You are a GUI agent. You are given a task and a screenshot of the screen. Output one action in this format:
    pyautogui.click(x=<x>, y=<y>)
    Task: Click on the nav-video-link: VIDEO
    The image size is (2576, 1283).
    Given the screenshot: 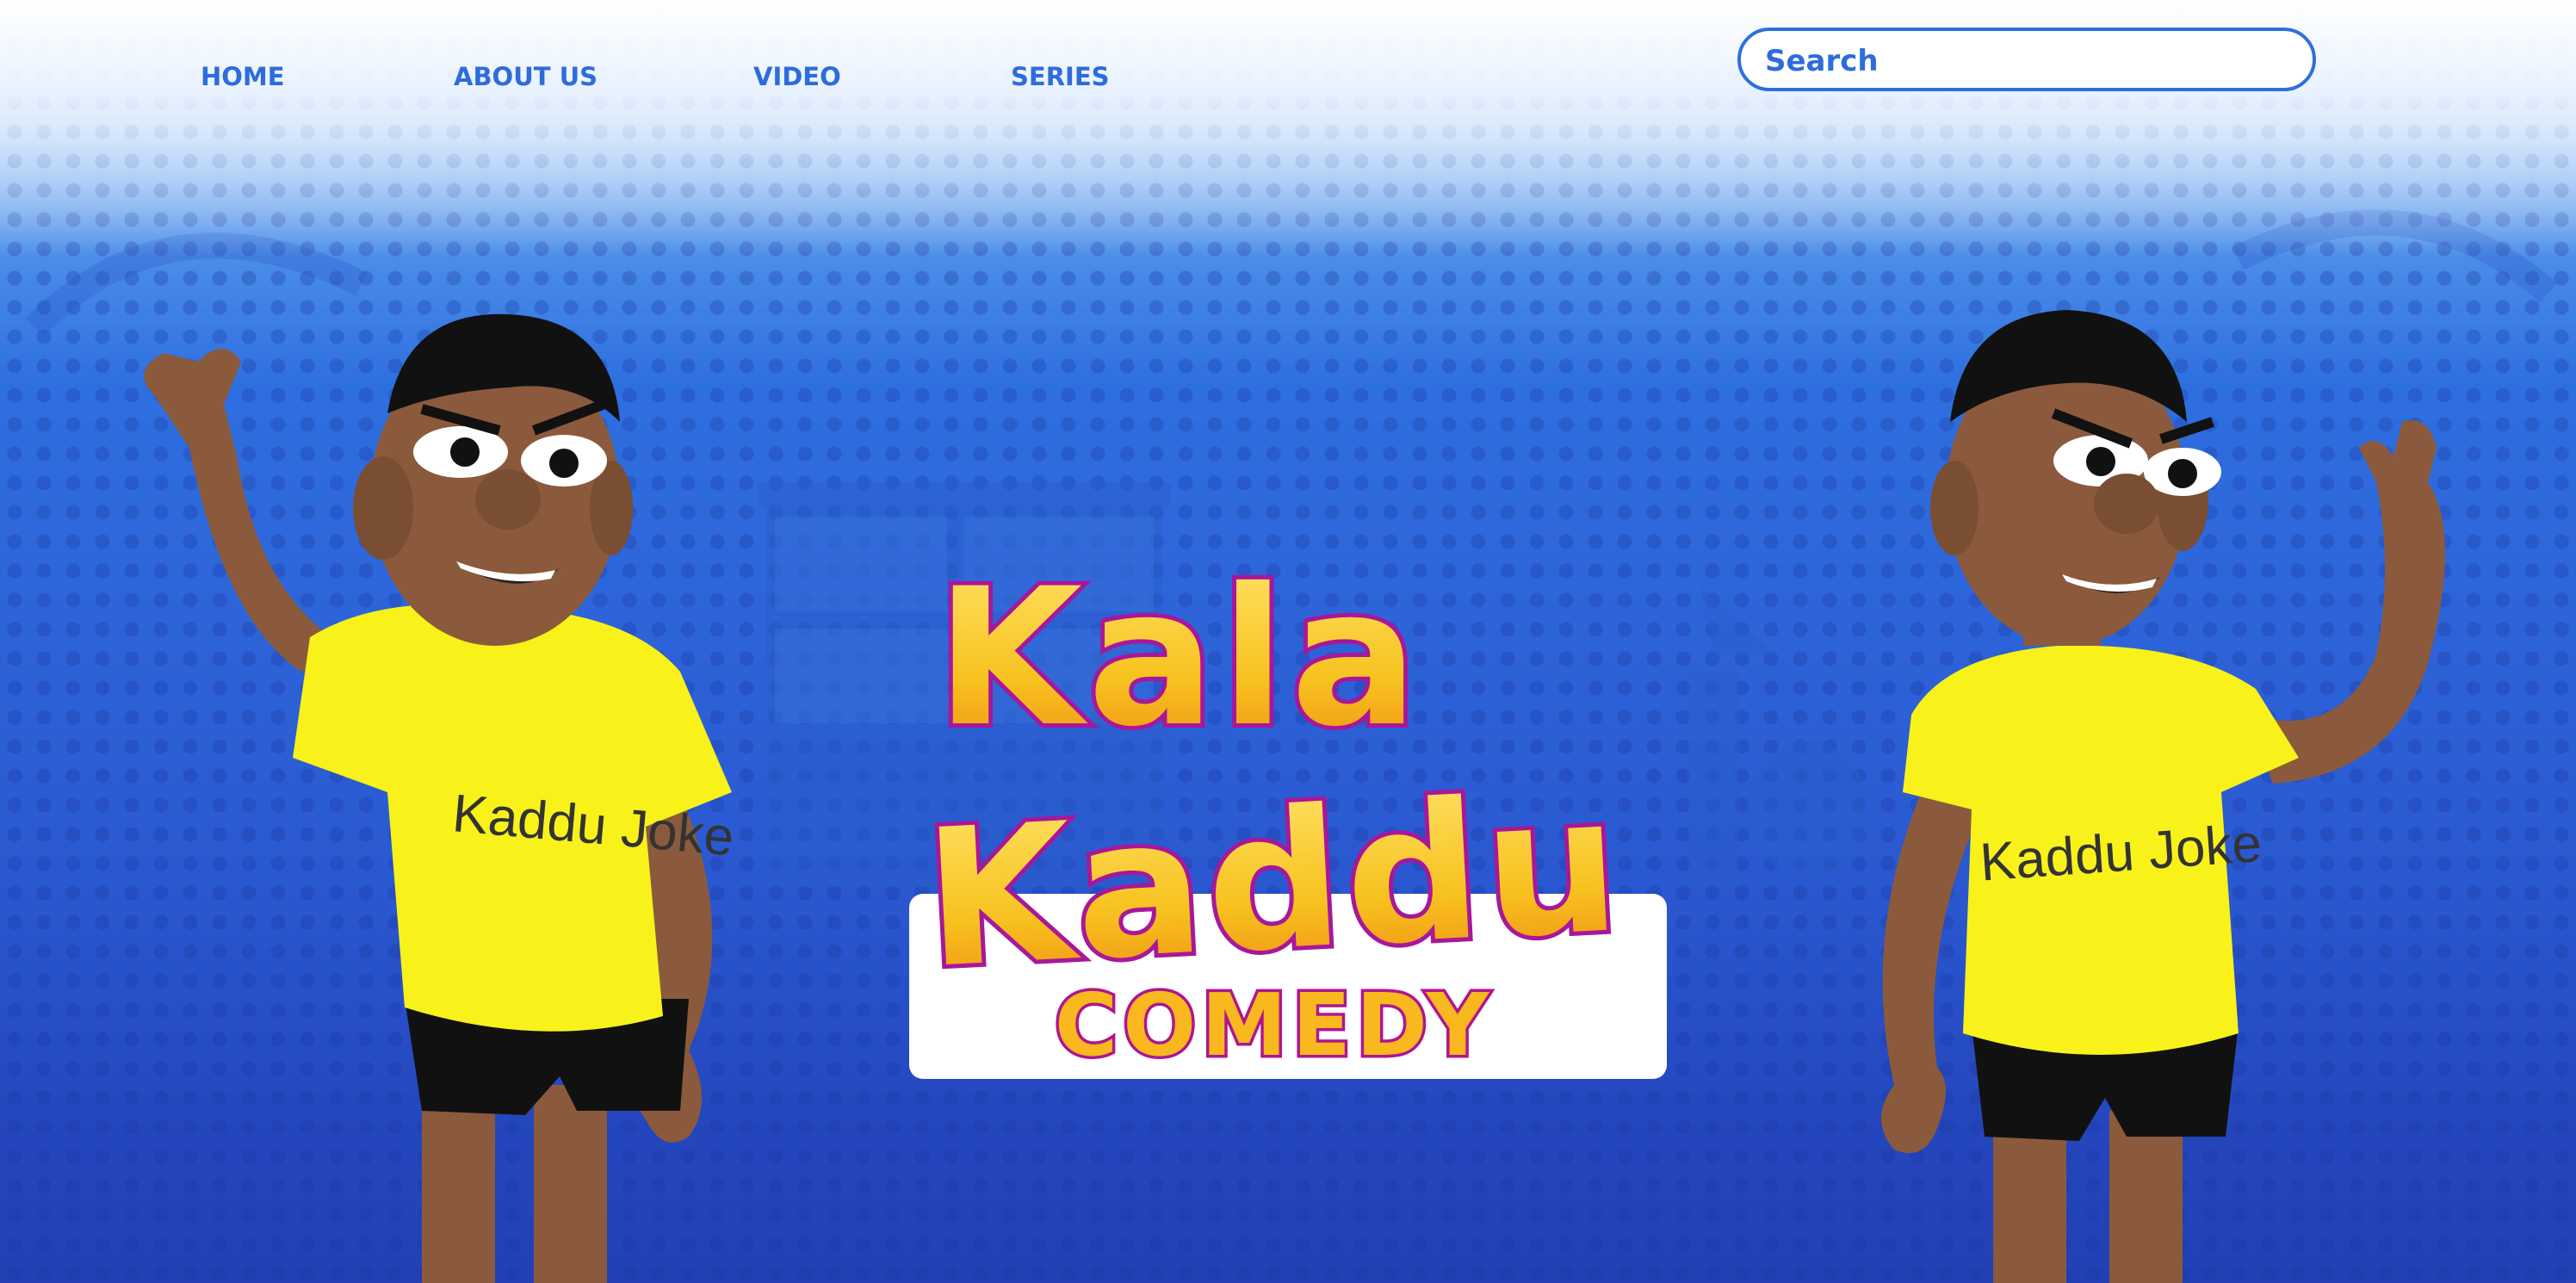 What is the action you would take?
    pyautogui.click(x=797, y=76)
    